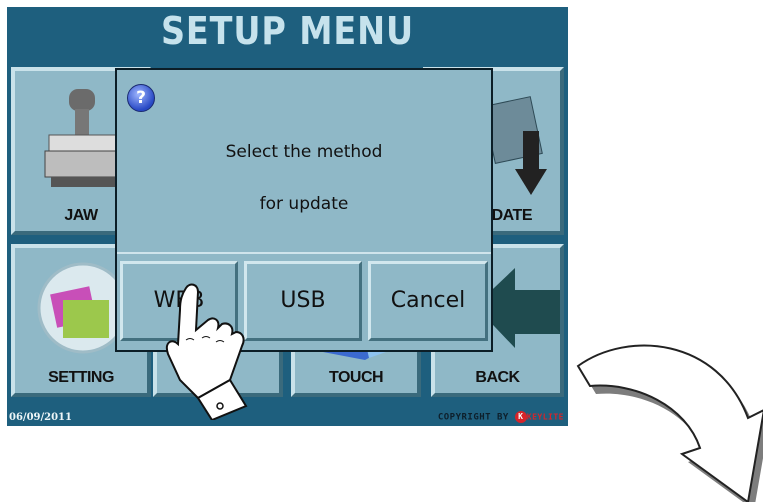 Image resolution: width=763 pixels, height=502 pixels. What do you see at coordinates (545, 417) in the screenshot?
I see `brand-text: KEYLITE` at bounding box center [545, 417].